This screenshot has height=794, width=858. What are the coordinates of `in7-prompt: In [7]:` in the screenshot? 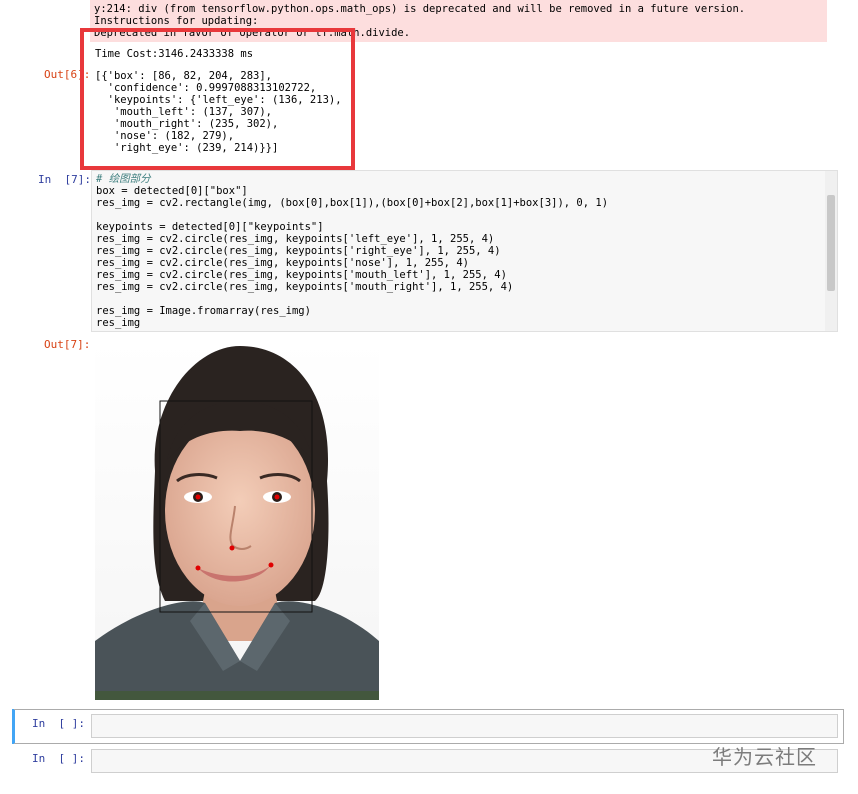 It's located at (64, 179).